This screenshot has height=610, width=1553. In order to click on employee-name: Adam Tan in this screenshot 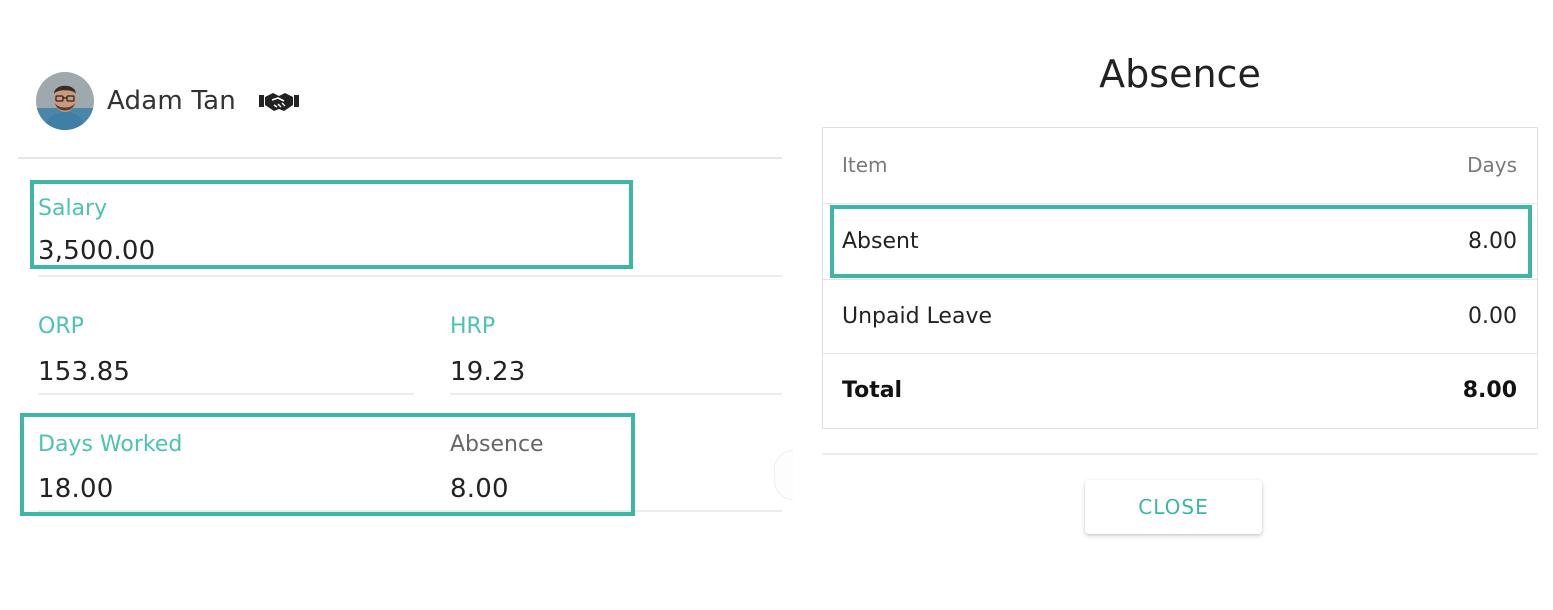, I will do `click(171, 101)`.